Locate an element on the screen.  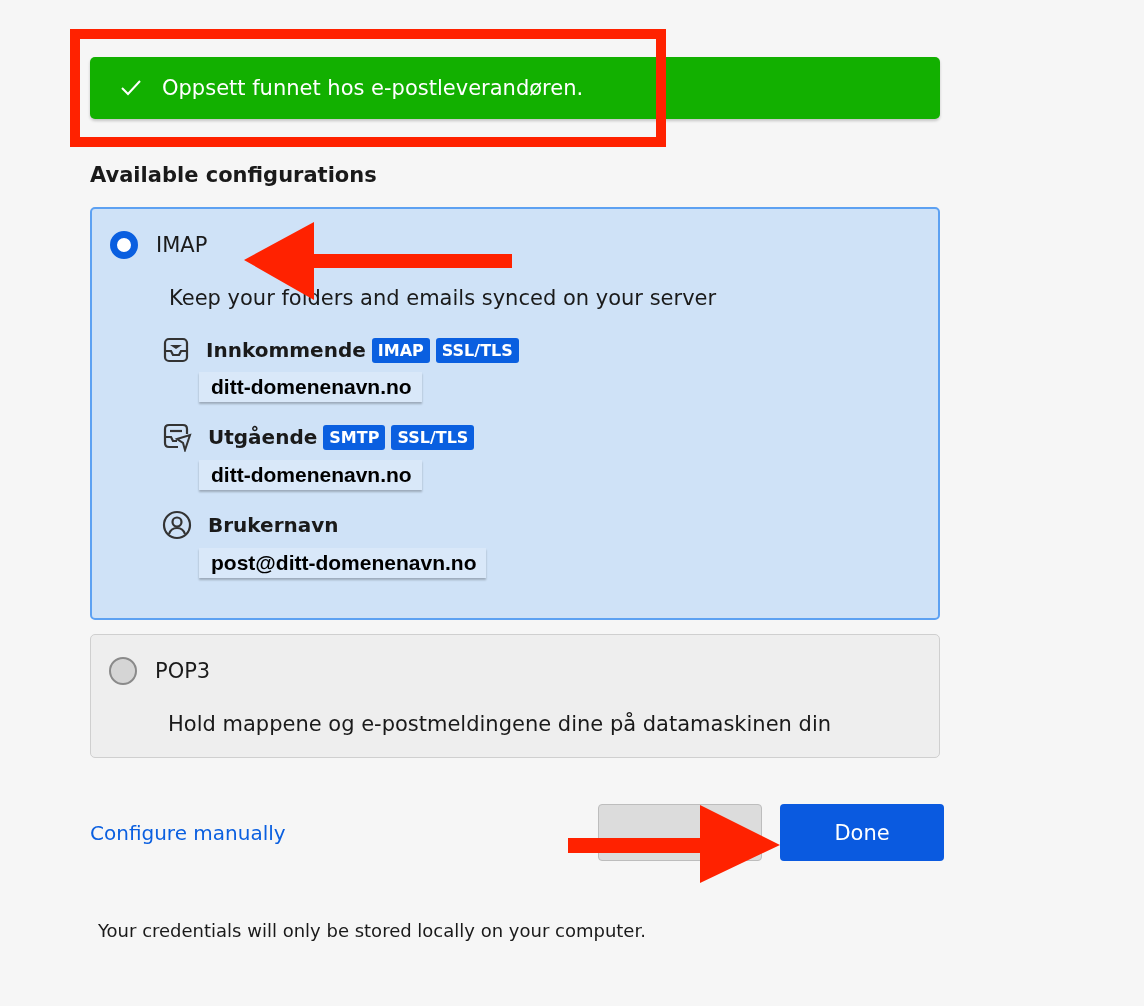
success-message: Oppsett funnet hos e-postleverandøren. is located at coordinates (373, 88).